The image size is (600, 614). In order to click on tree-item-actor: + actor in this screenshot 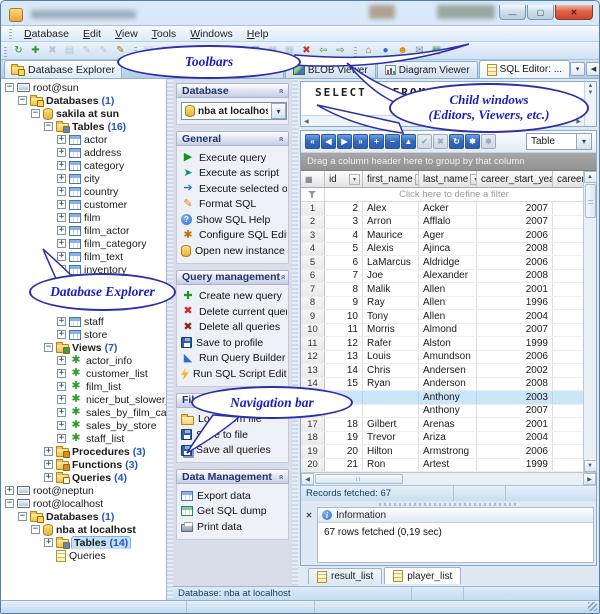, I will do `click(83, 139)`.